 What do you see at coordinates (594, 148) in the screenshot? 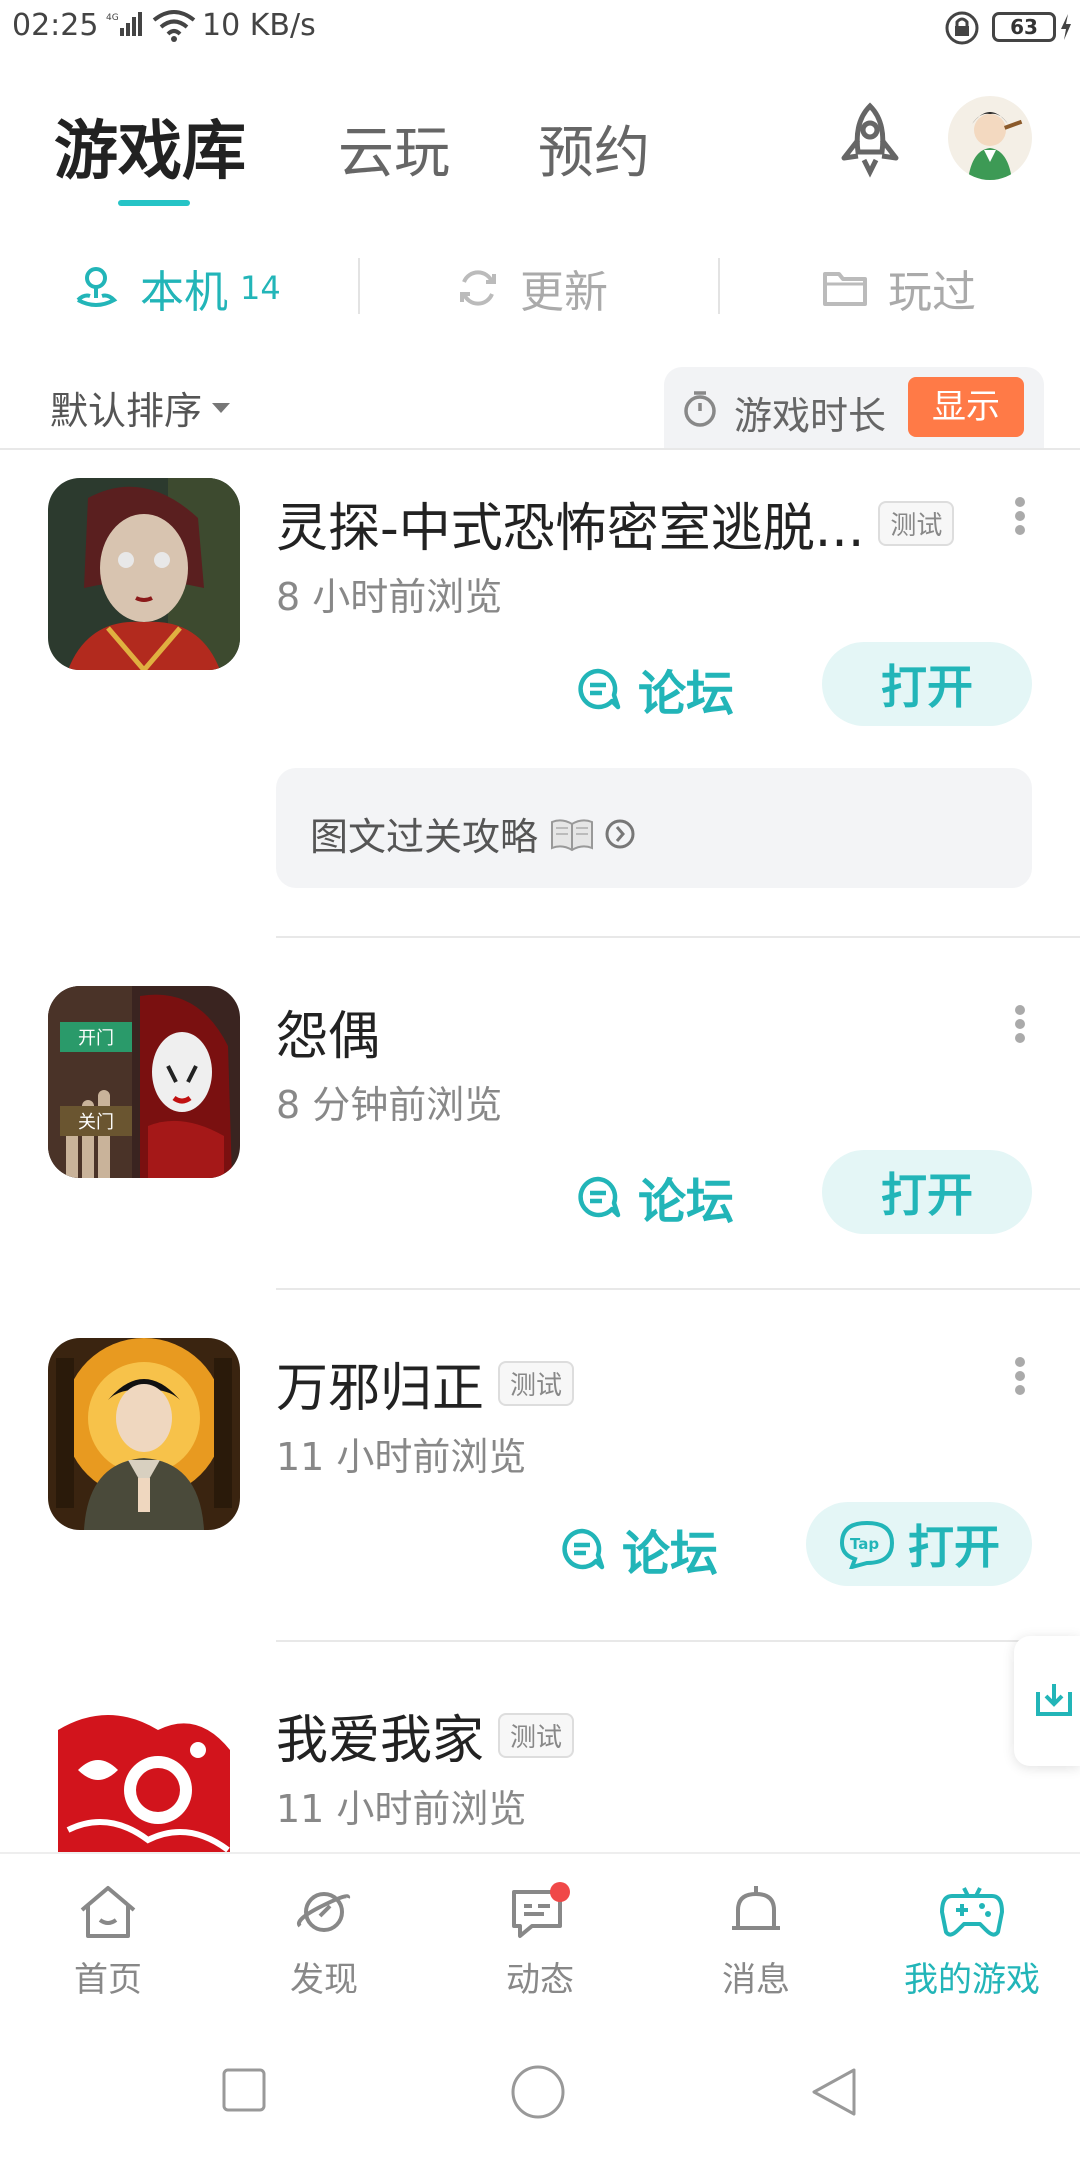
I see `tab-reservations: 预约` at bounding box center [594, 148].